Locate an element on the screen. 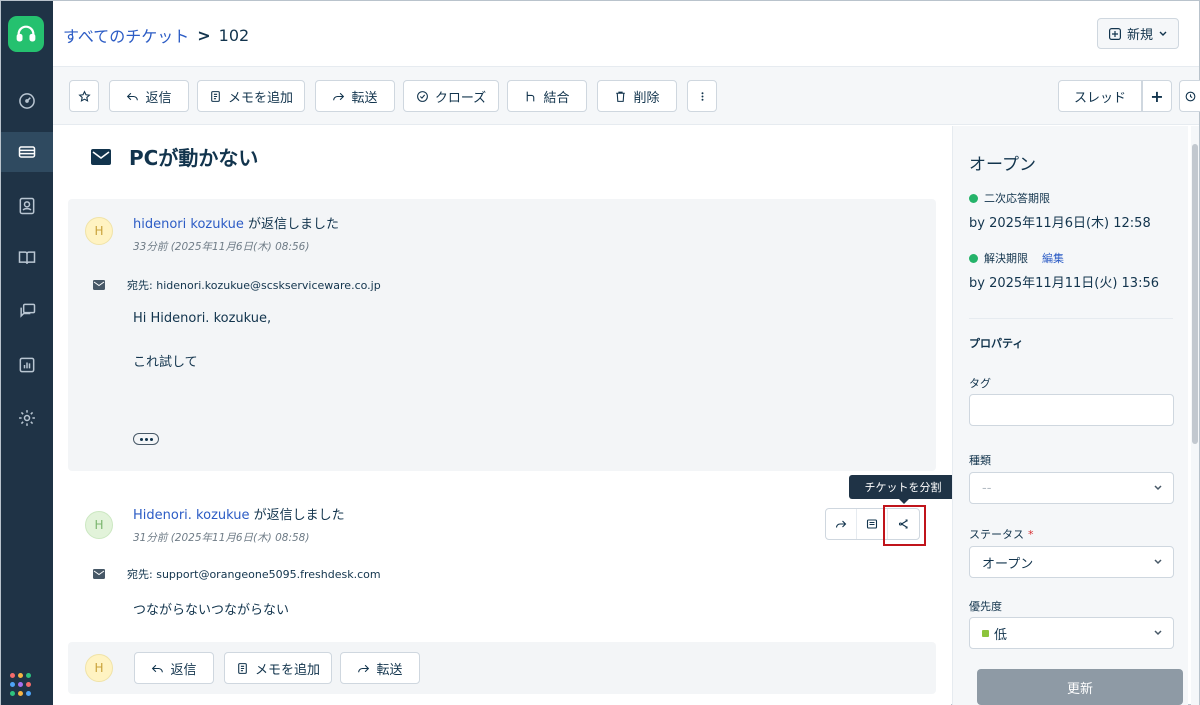 This screenshot has width=1200, height=705. ticket-subject: PCが動かない is located at coordinates (174, 156).